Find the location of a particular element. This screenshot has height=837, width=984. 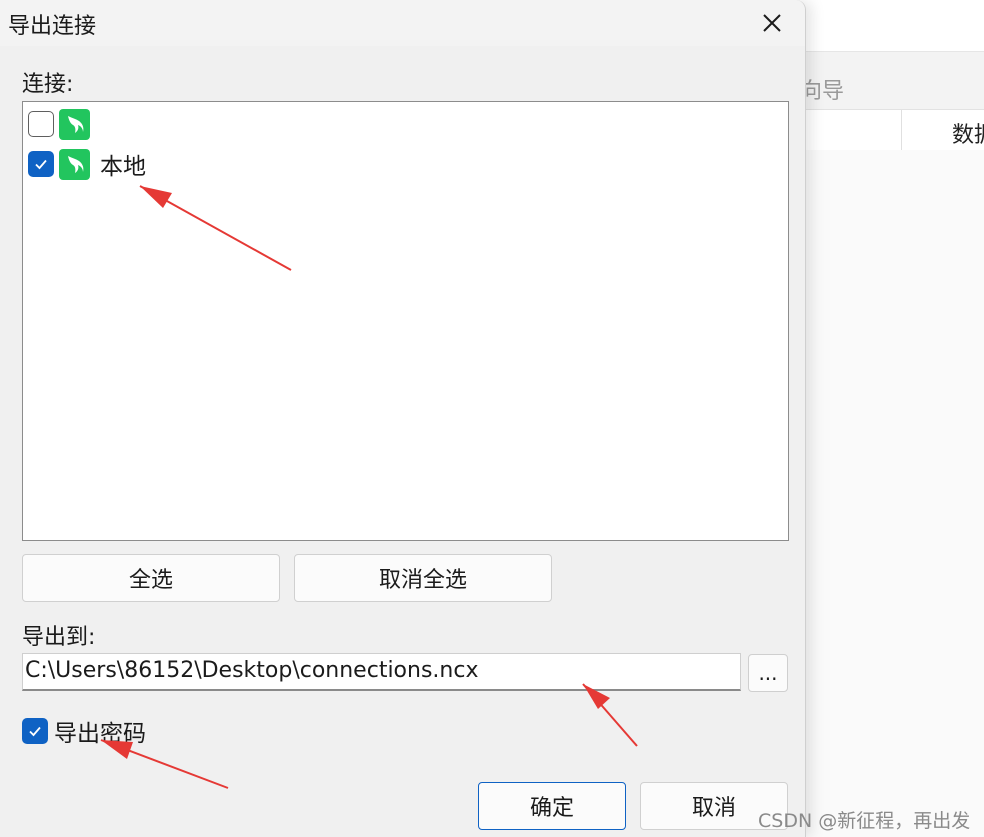

background-toolbar-wizard-label: 向导 is located at coordinates (822, 91).